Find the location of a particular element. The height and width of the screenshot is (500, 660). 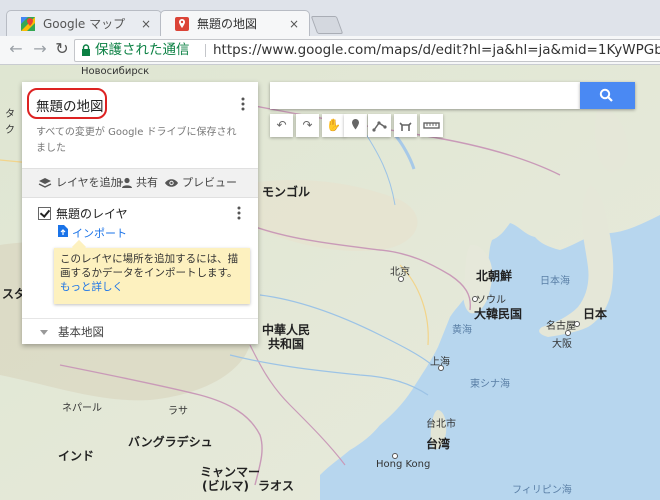

search-button is located at coordinates (607, 95).